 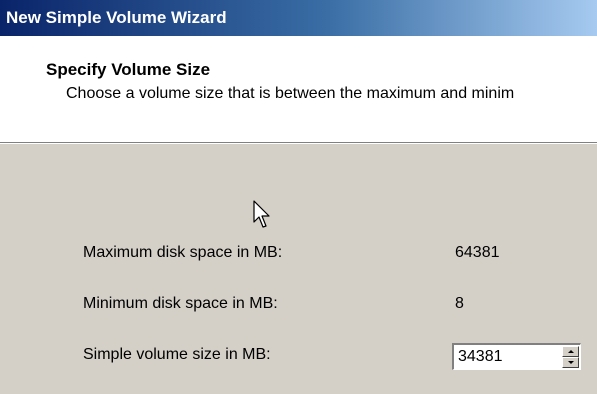 I want to click on spin-up-arrow-icon, so click(x=570, y=351).